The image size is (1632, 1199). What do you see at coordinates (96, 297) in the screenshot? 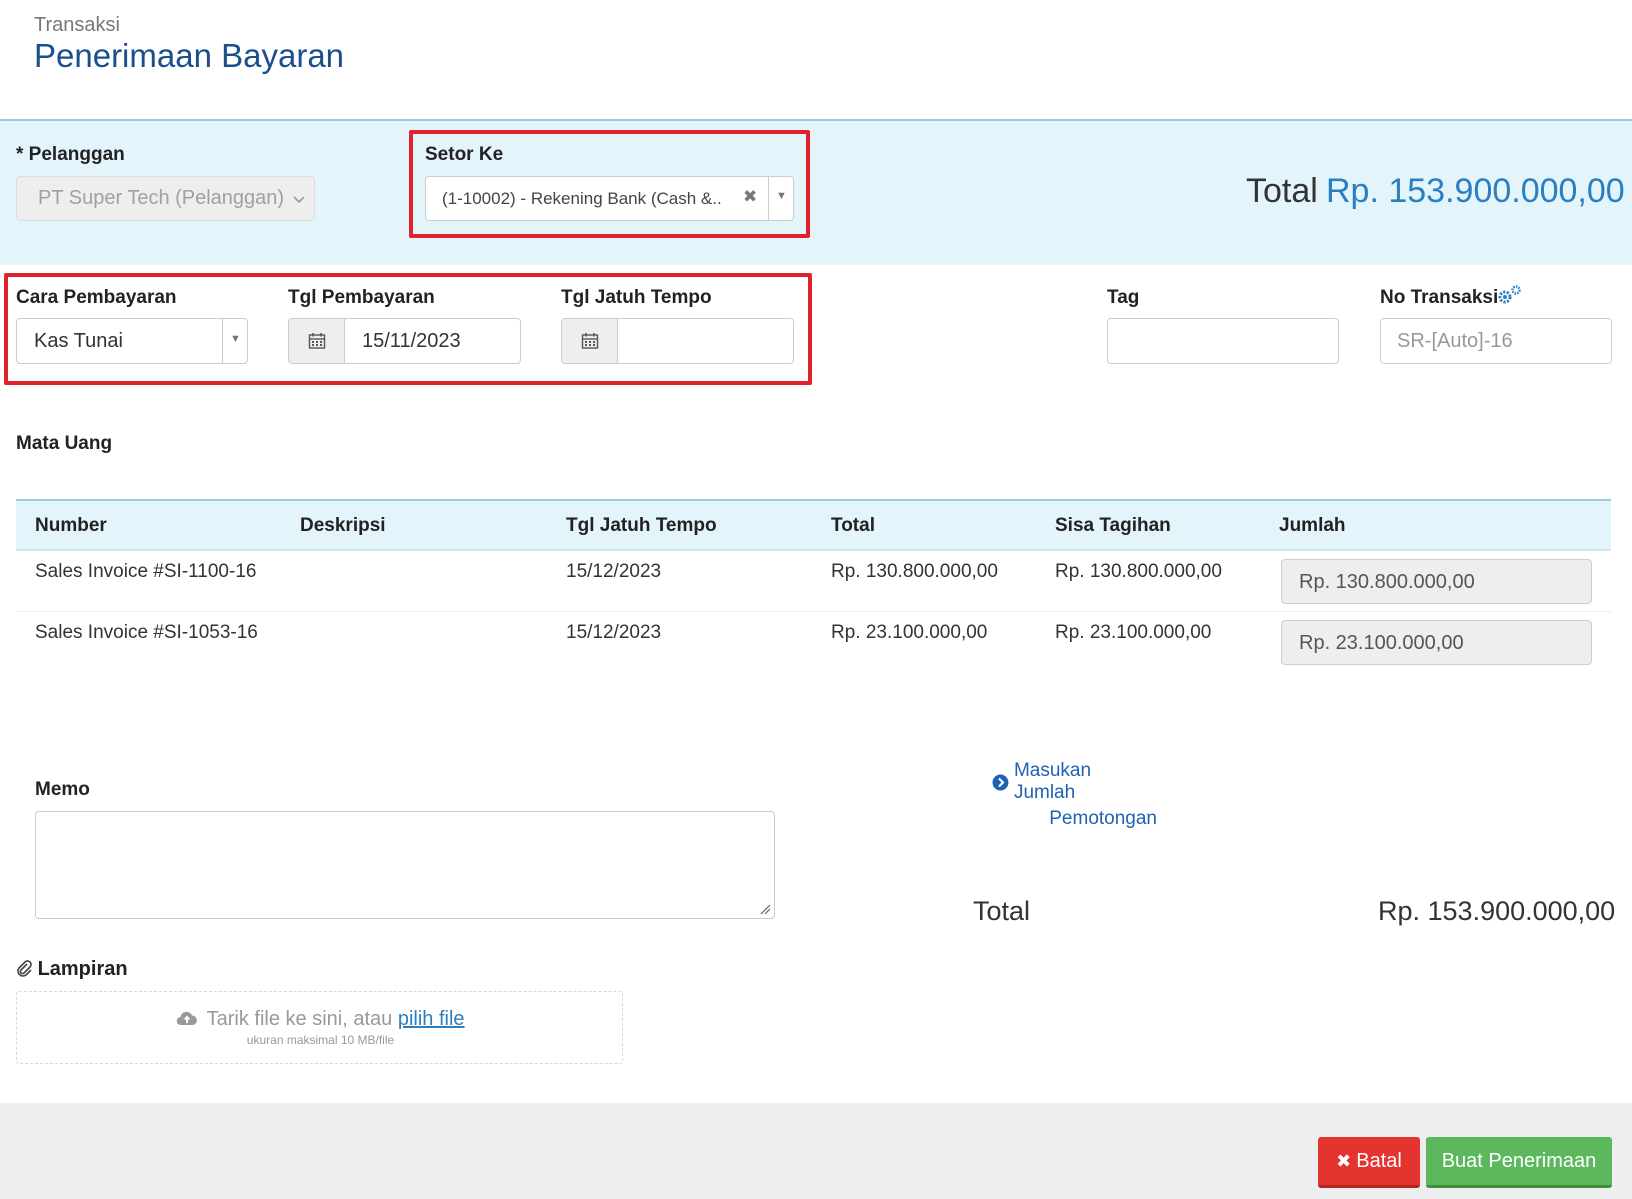
I see `cara-pembayaran-label: Cara Pembayaran` at bounding box center [96, 297].